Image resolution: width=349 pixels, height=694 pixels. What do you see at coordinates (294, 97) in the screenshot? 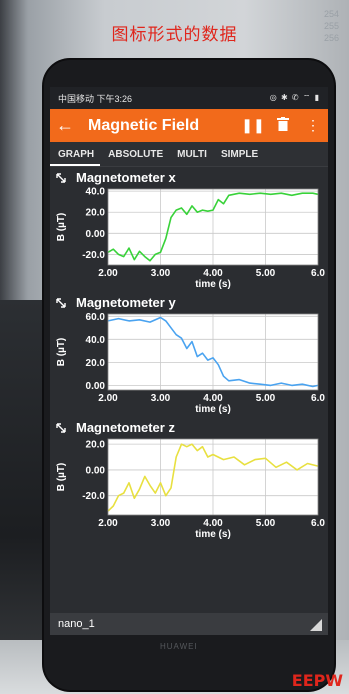
I see `status-icons: ◎ ✱ ✆ ⌔ ▮` at bounding box center [294, 97].